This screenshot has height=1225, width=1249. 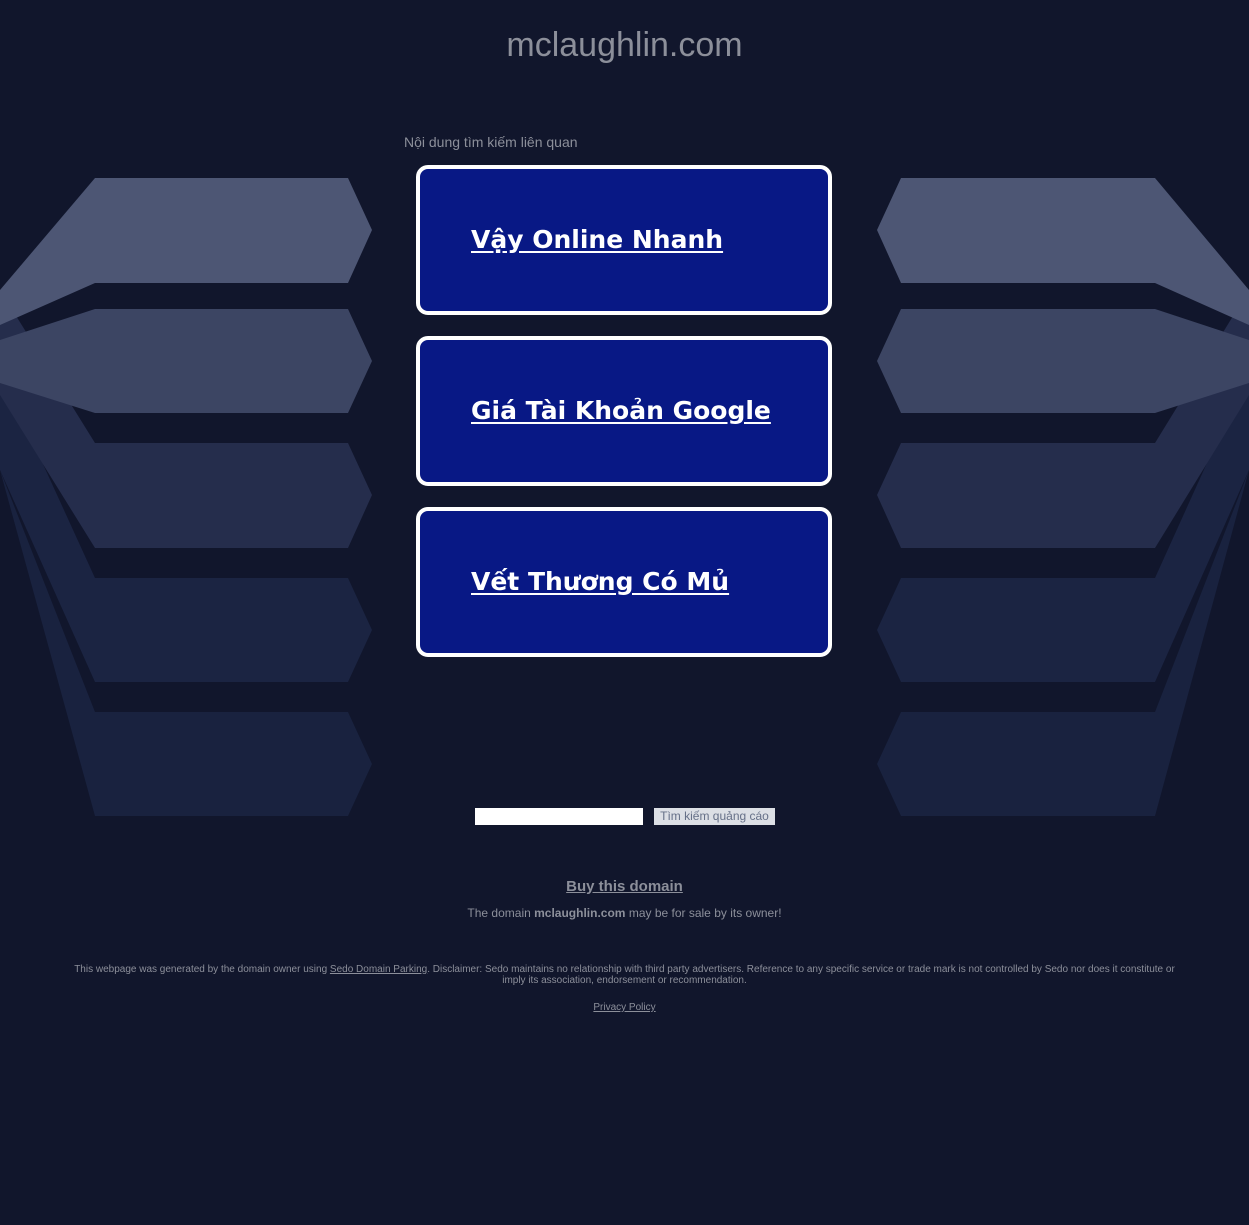 I want to click on privacy-policy-link: Privacy Policy, so click(x=624, y=1007).